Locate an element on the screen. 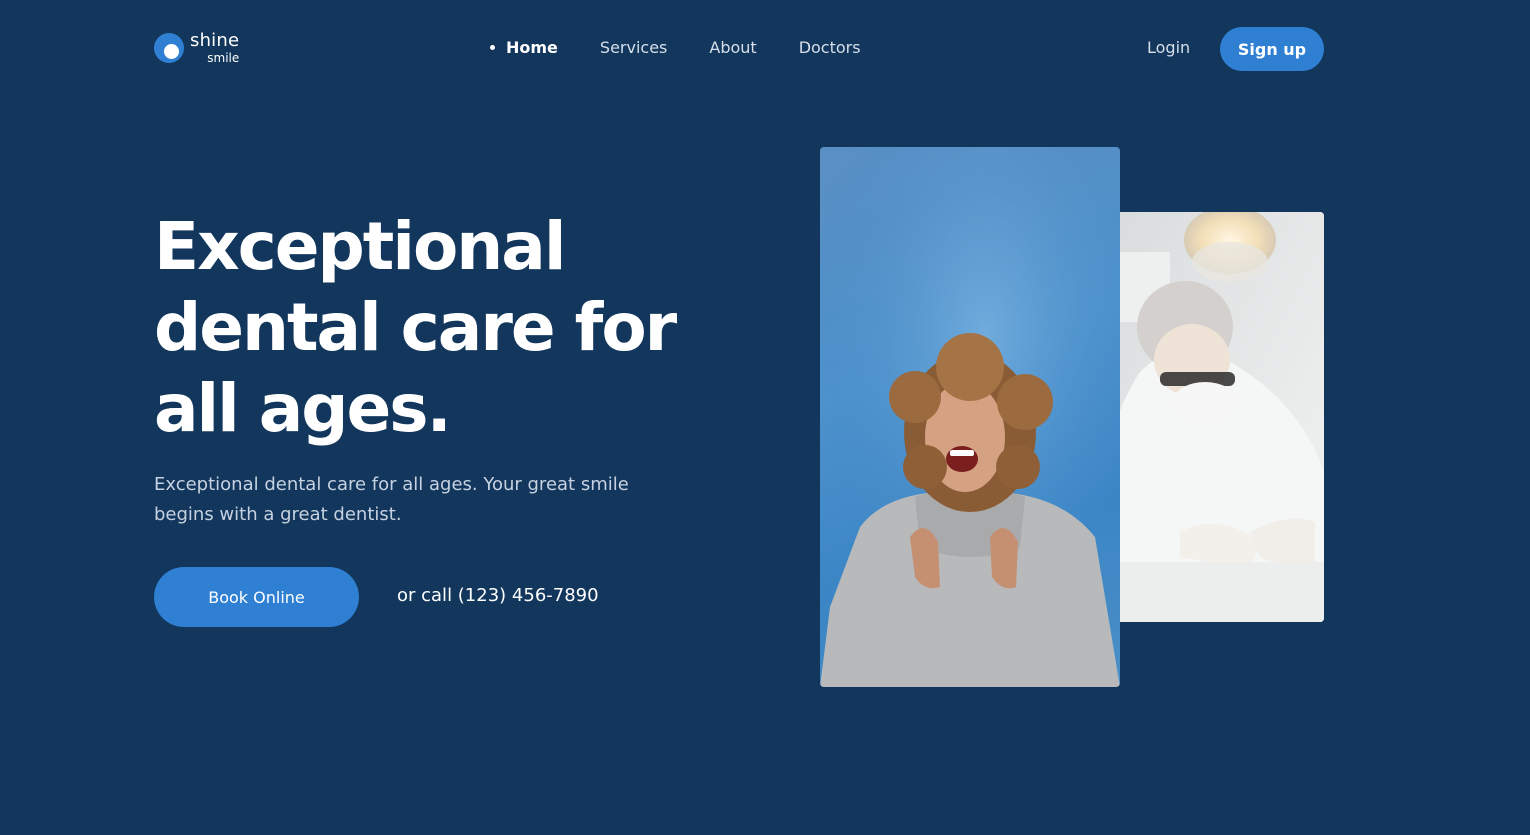 Image resolution: width=1530 pixels, height=835 pixels. signup-button: Sign up is located at coordinates (1272, 49).